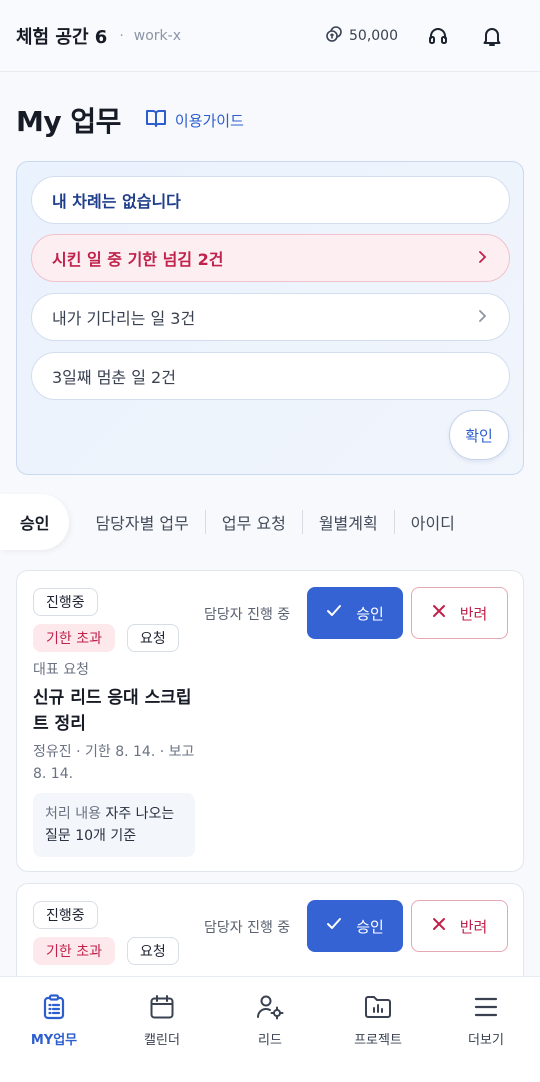 Image resolution: width=540 pixels, height=1082 pixels. What do you see at coordinates (254, 522) in the screenshot?
I see `tab-work-request: 업무 요청` at bounding box center [254, 522].